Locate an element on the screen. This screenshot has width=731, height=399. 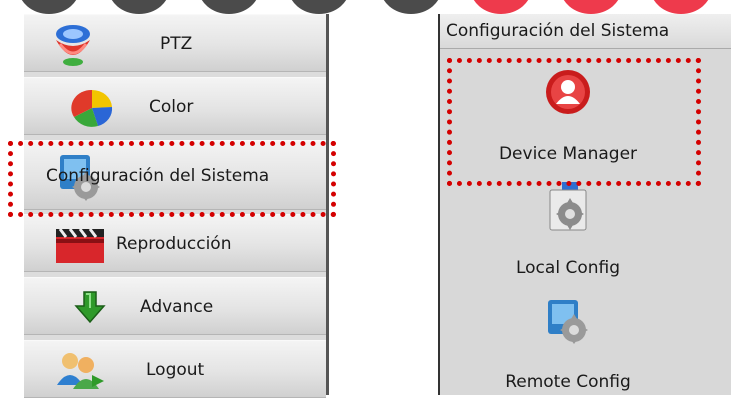
users-logout-icon is located at coordinates (80, 371).